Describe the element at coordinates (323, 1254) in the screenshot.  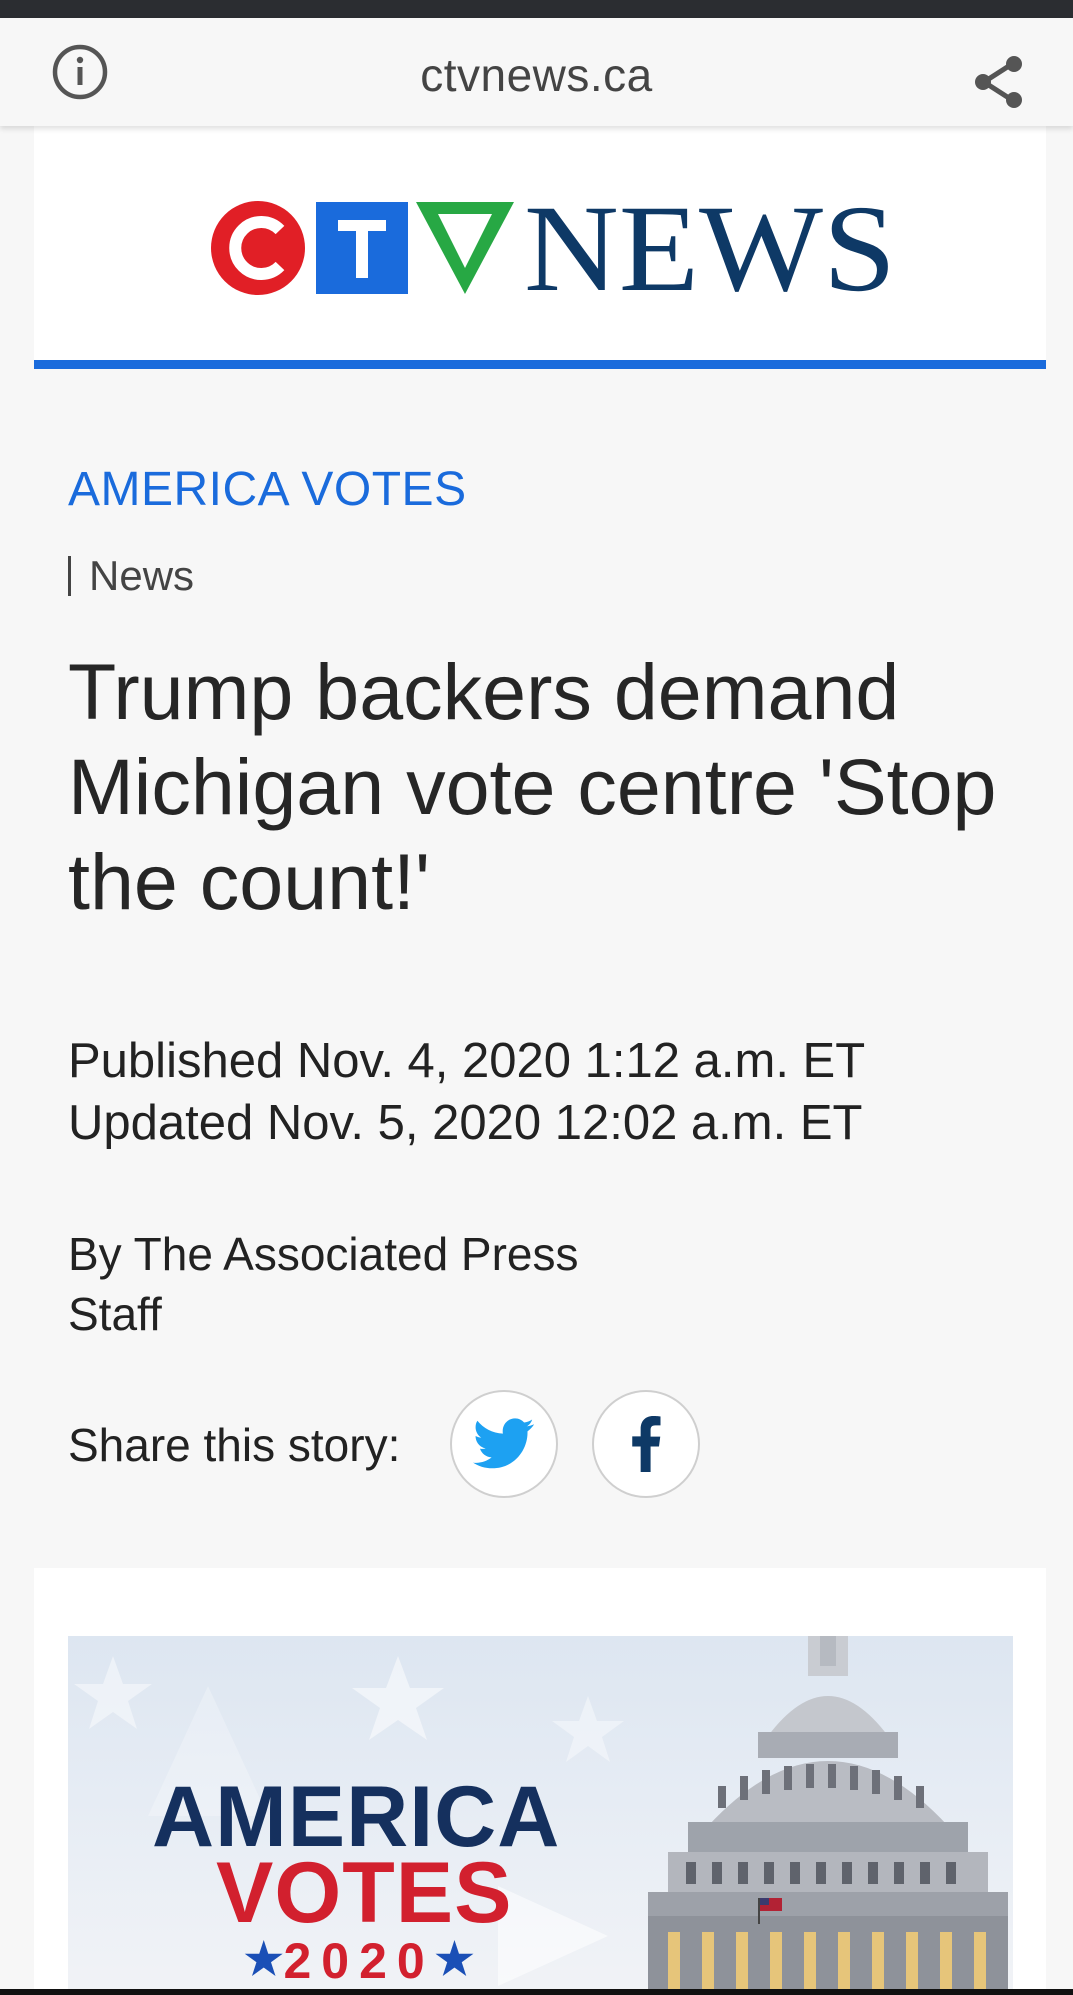
I see `byline-author: By The Associated Press` at that location.